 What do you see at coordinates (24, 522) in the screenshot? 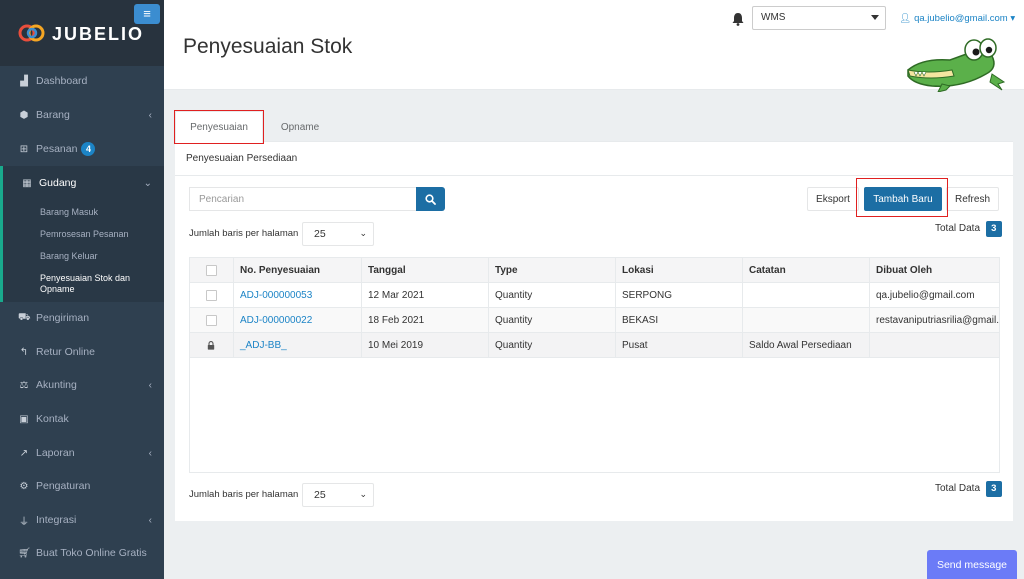
I see `plug-icon: ⏚` at bounding box center [24, 522].